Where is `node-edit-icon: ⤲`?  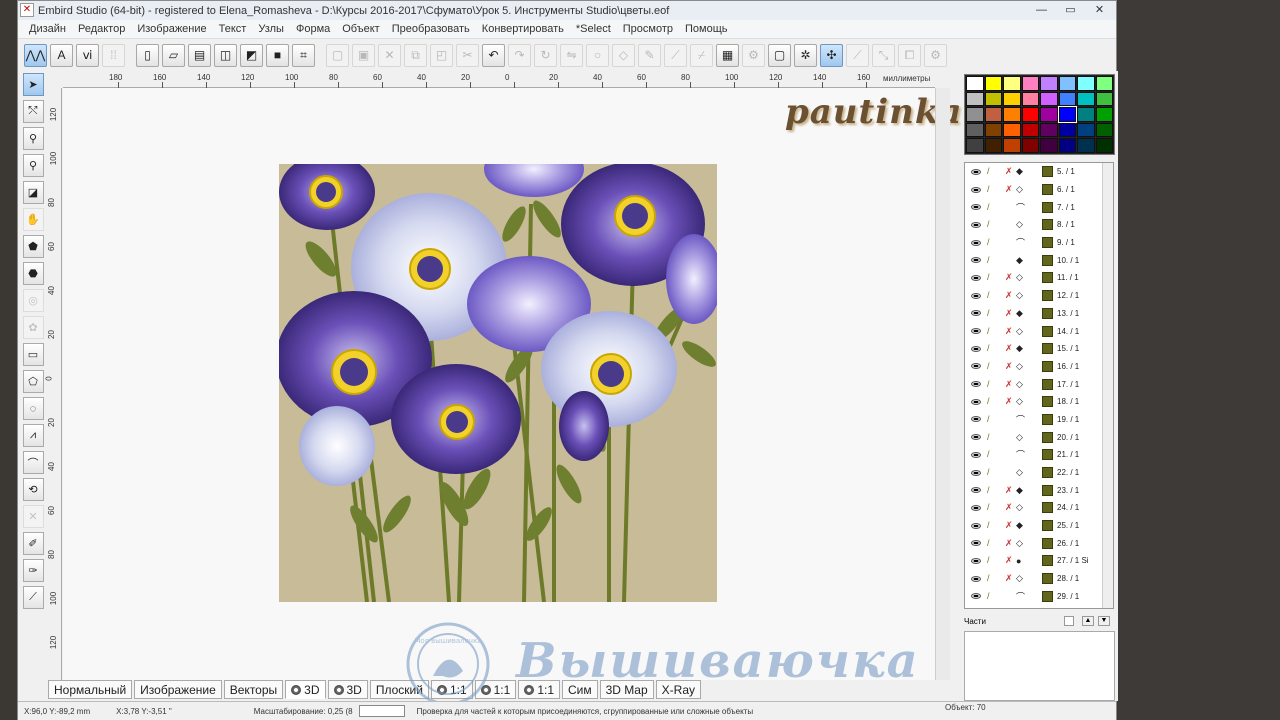
node-edit-icon: ⤲ is located at coordinates (33, 111).